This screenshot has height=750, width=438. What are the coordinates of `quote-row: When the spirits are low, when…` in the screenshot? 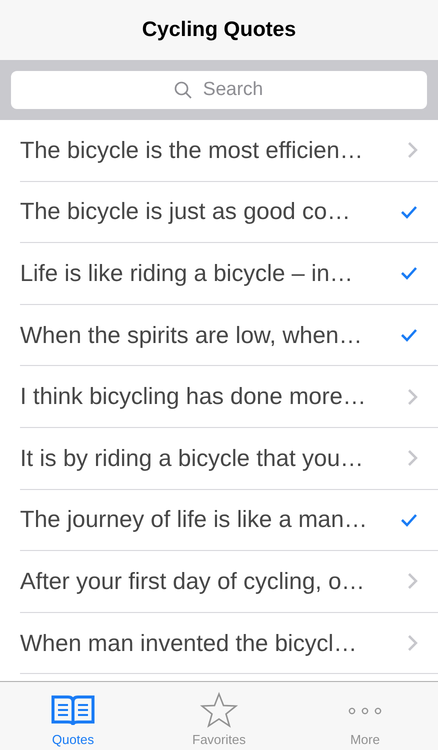 It's located at (229, 335).